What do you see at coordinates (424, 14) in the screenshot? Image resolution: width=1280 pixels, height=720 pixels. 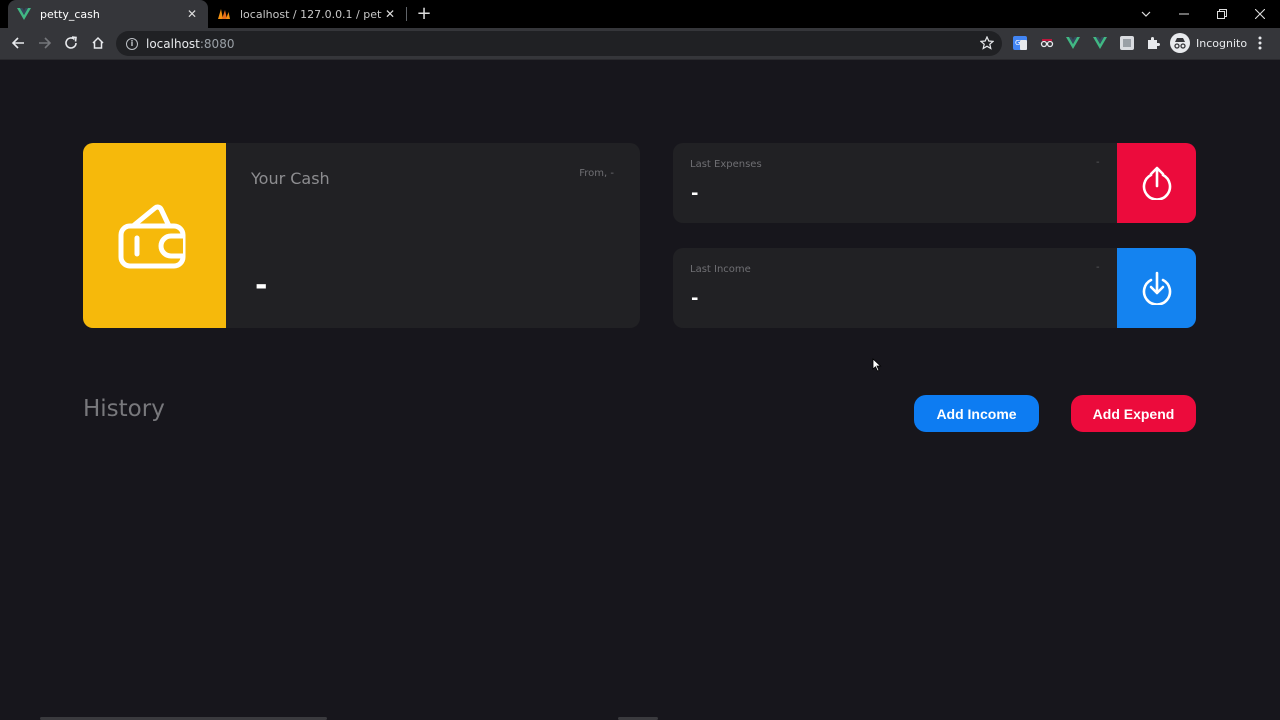 I see `new-tab-button: +` at bounding box center [424, 14].